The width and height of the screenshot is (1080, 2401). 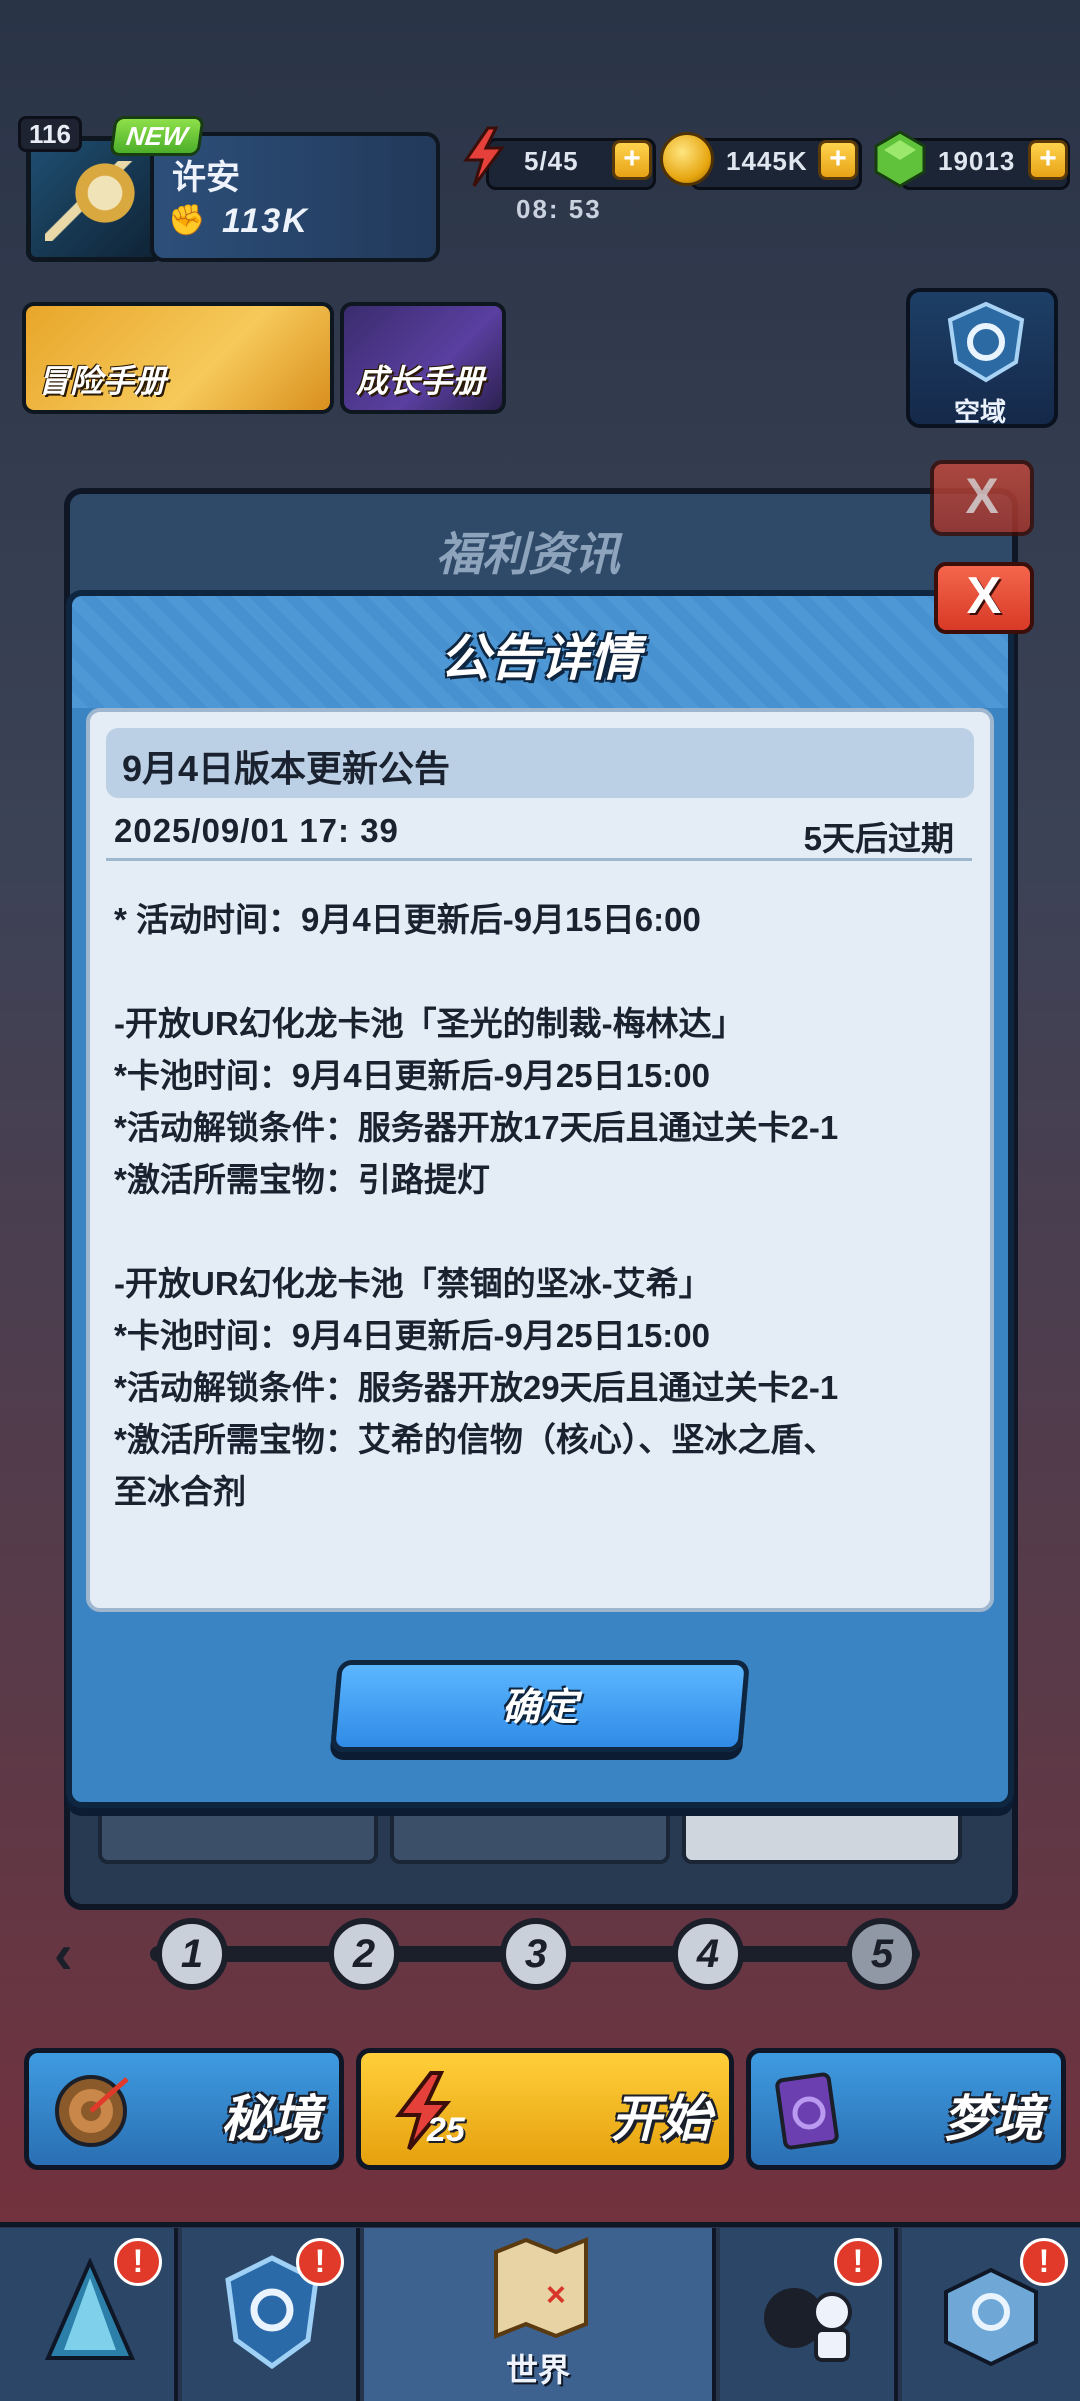 What do you see at coordinates (192, 1954) in the screenshot?
I see `stage-node-1: 1` at bounding box center [192, 1954].